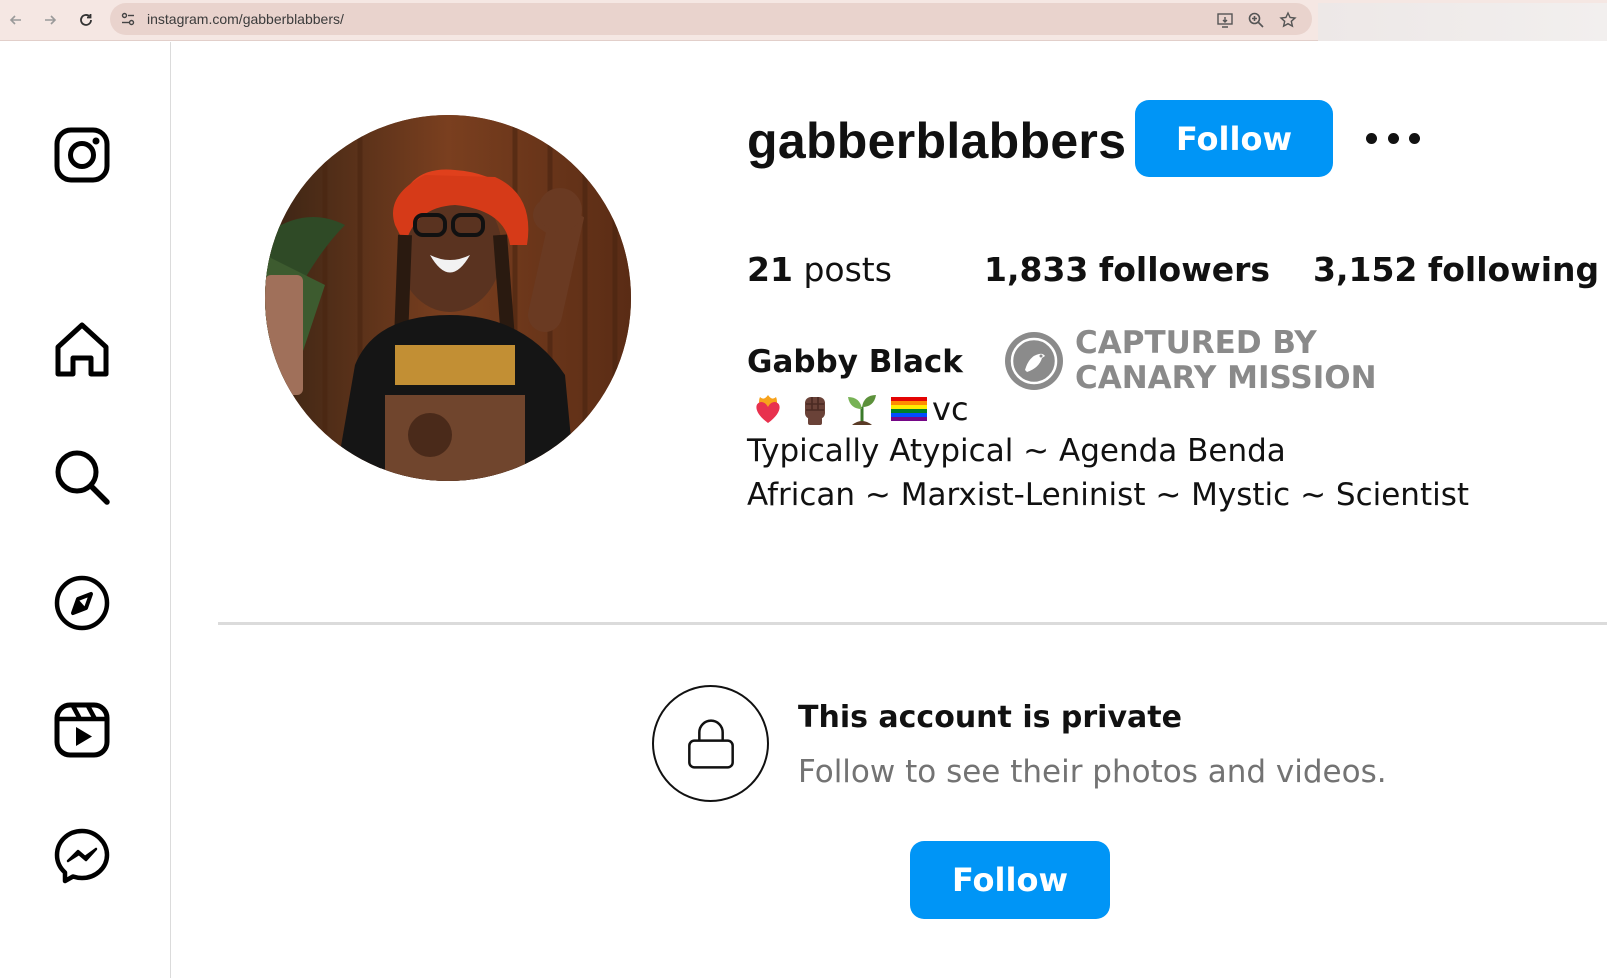  What do you see at coordinates (128, 19) in the screenshot?
I see `site-settings-icon` at bounding box center [128, 19].